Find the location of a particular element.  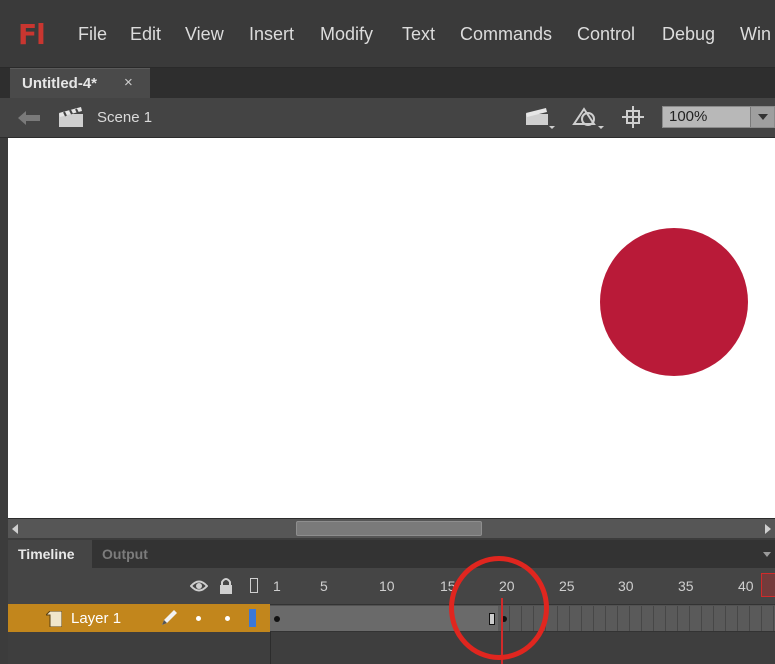

chevron-down-icon is located at coordinates (762, 117).